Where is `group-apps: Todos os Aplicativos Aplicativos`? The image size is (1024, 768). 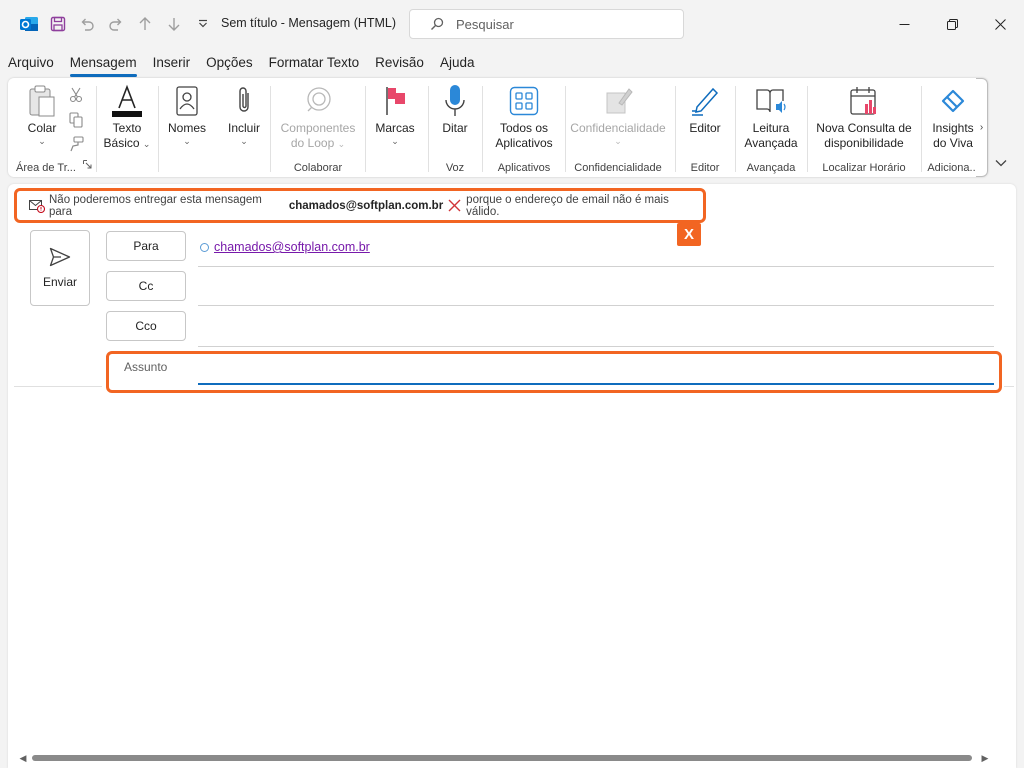
group-apps: Todos os Aplicativos Aplicativos is located at coordinates (524, 127).